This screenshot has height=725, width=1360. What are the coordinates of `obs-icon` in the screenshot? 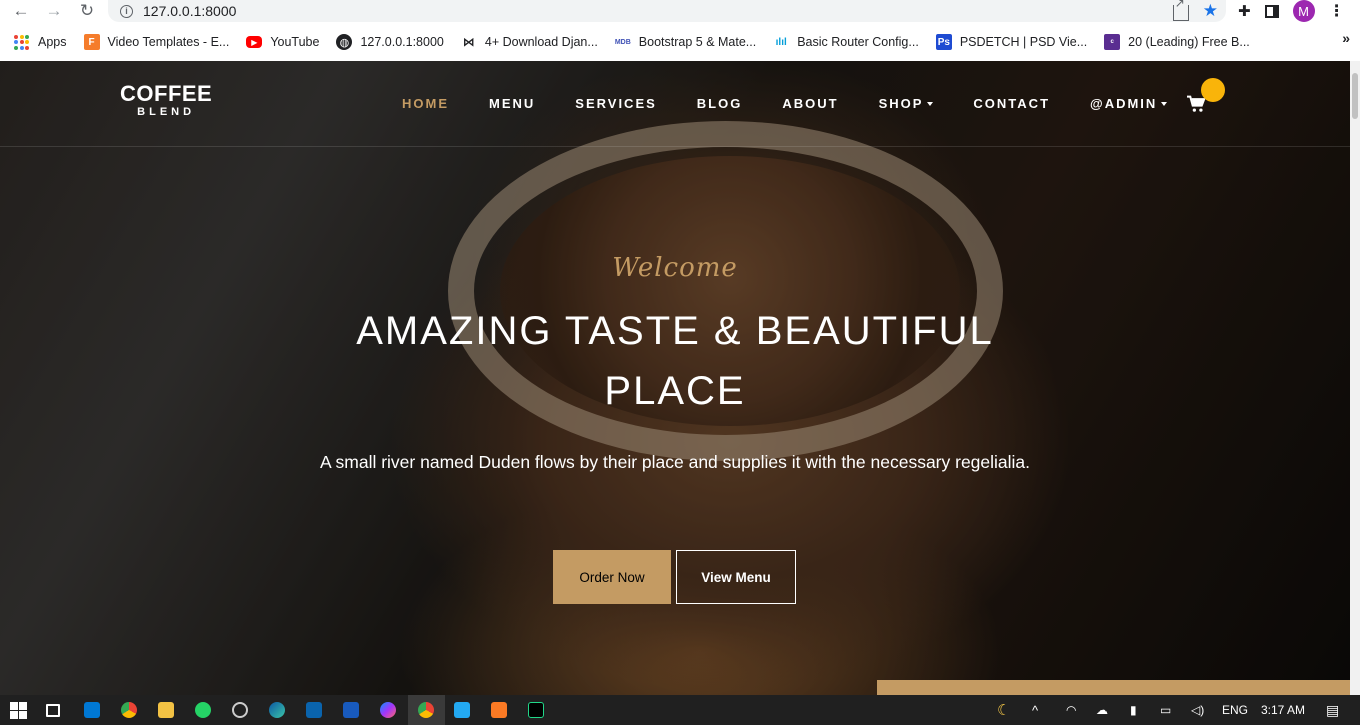 It's located at (240, 710).